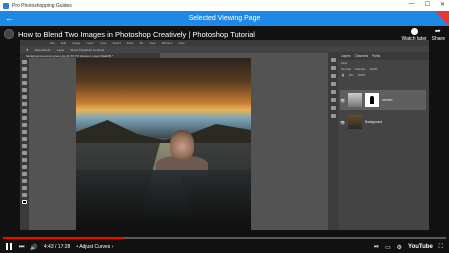 This screenshot has width=449, height=253. What do you see at coordinates (412, 4) in the screenshot?
I see `minimize-button: —` at bounding box center [412, 4].